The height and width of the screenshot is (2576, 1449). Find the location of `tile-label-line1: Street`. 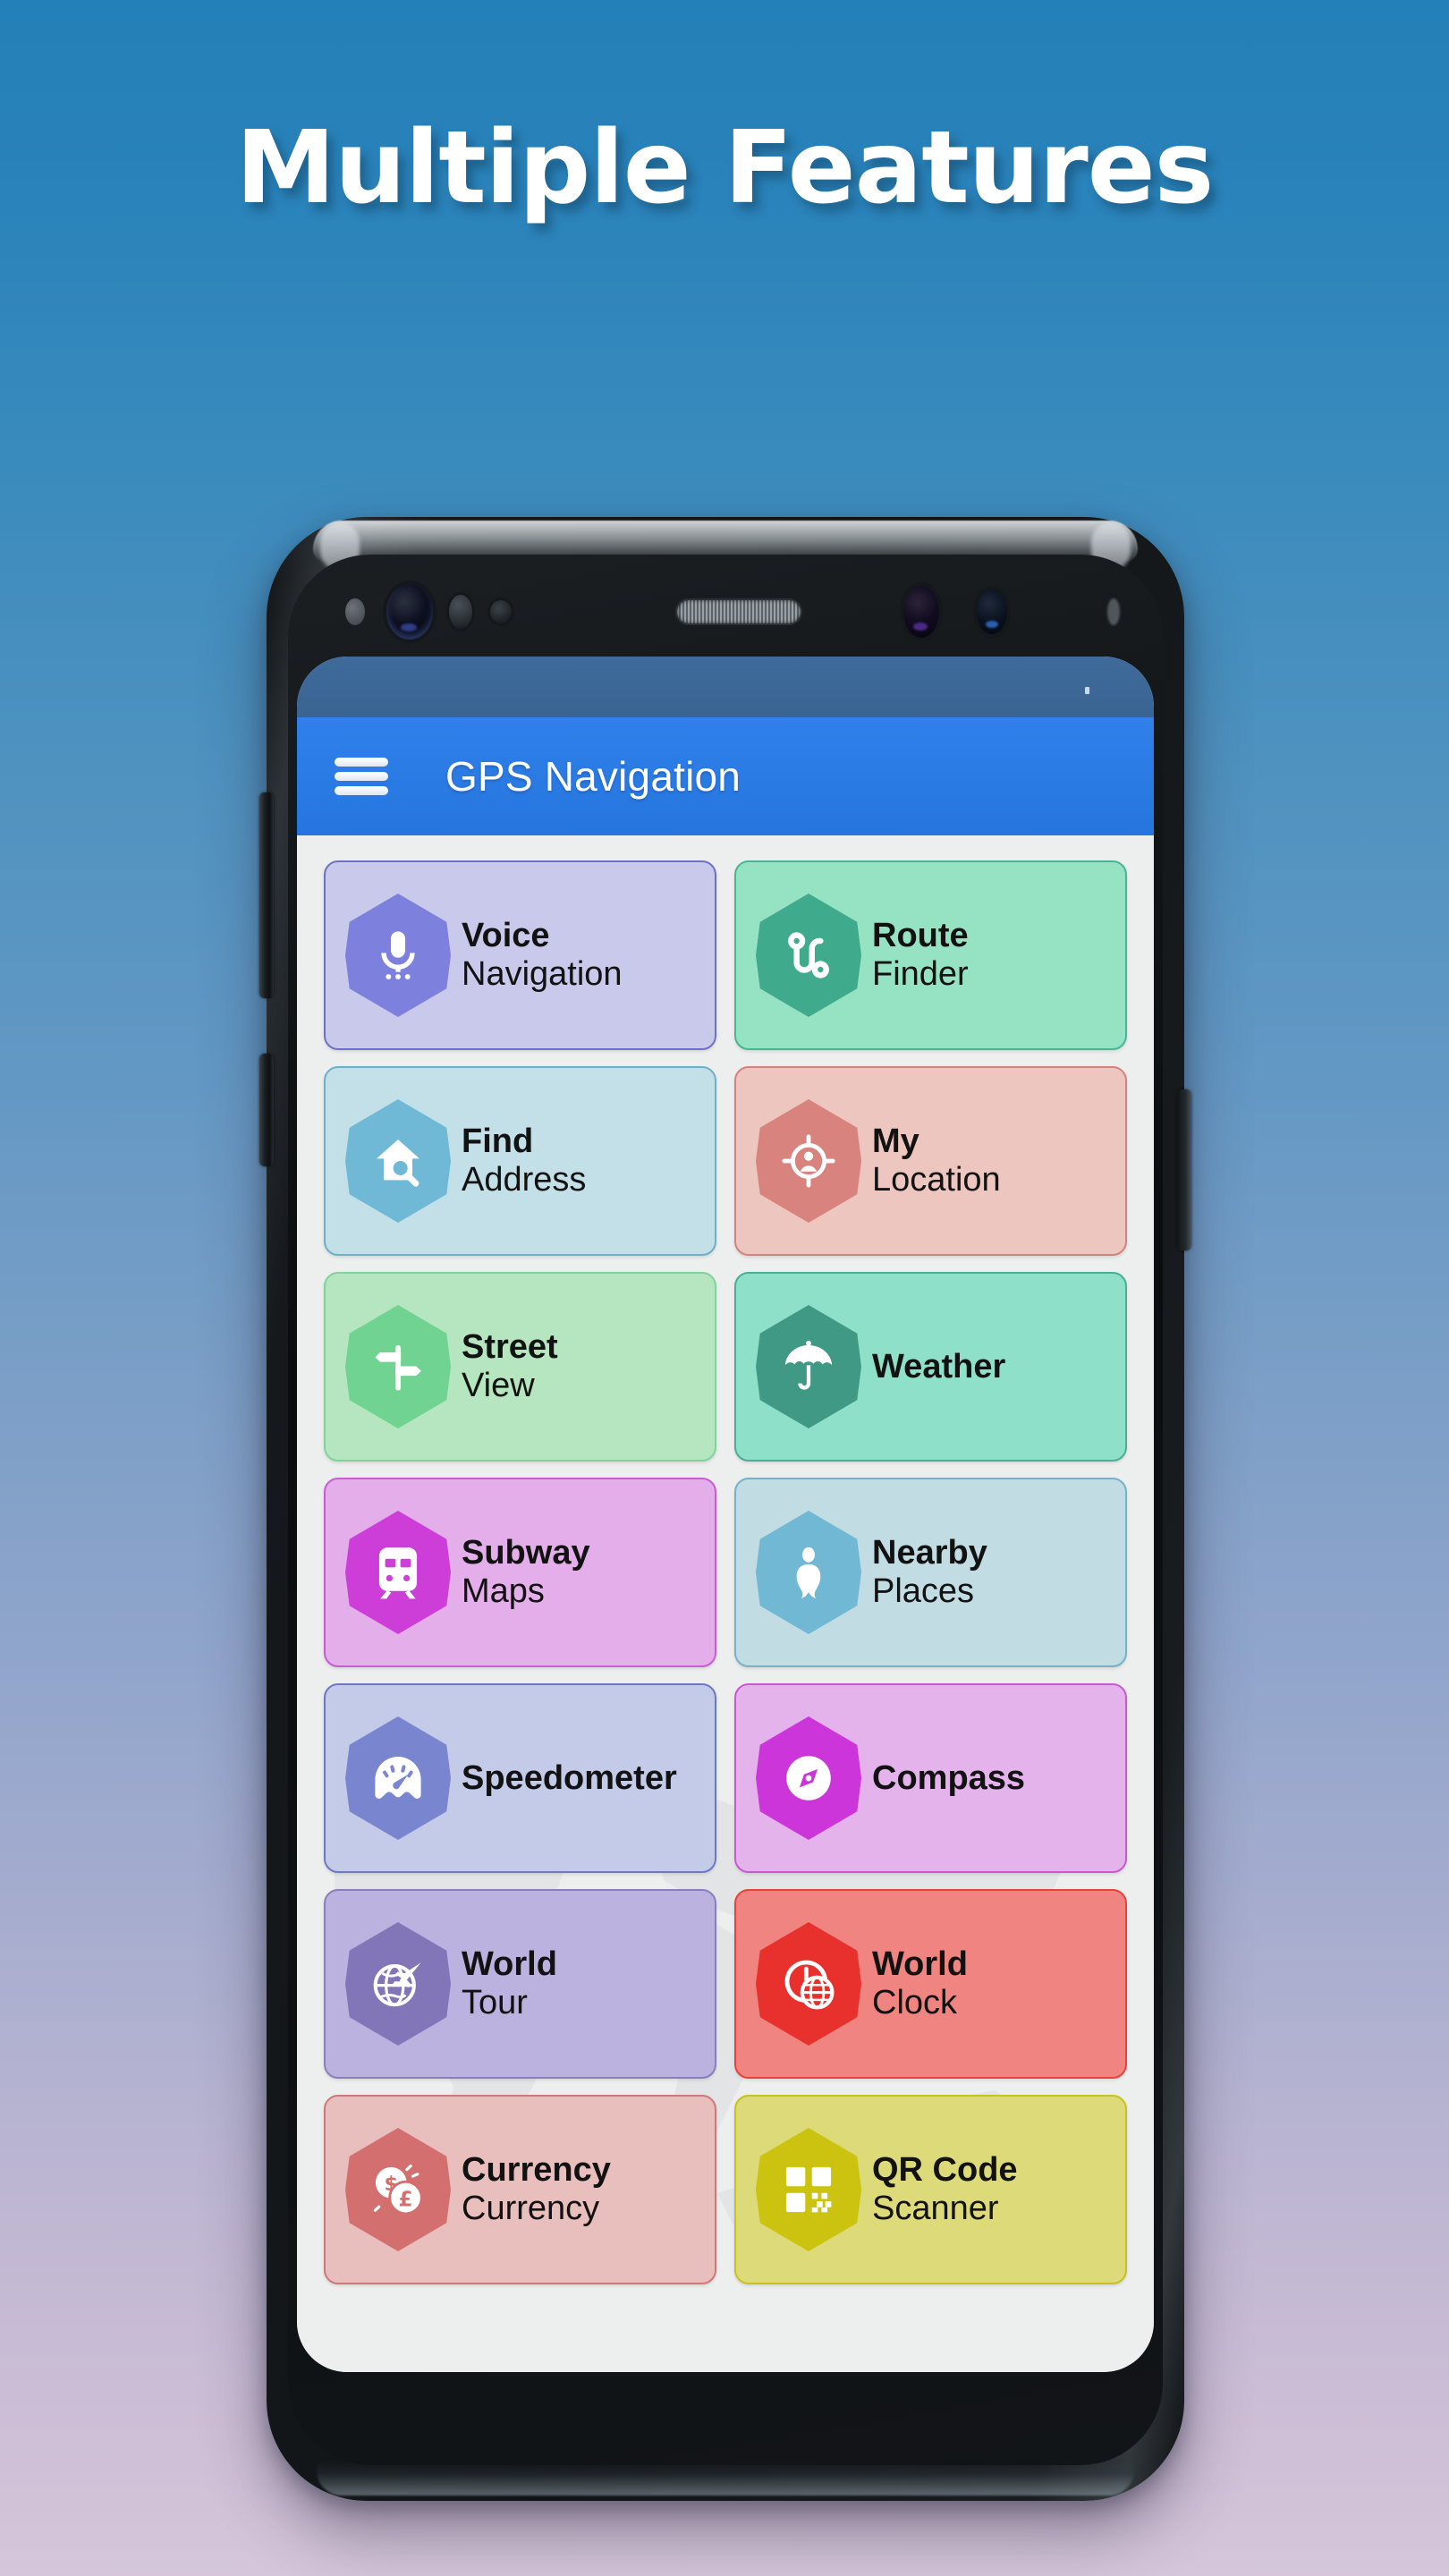

tile-label-line1: Street is located at coordinates (510, 1347).